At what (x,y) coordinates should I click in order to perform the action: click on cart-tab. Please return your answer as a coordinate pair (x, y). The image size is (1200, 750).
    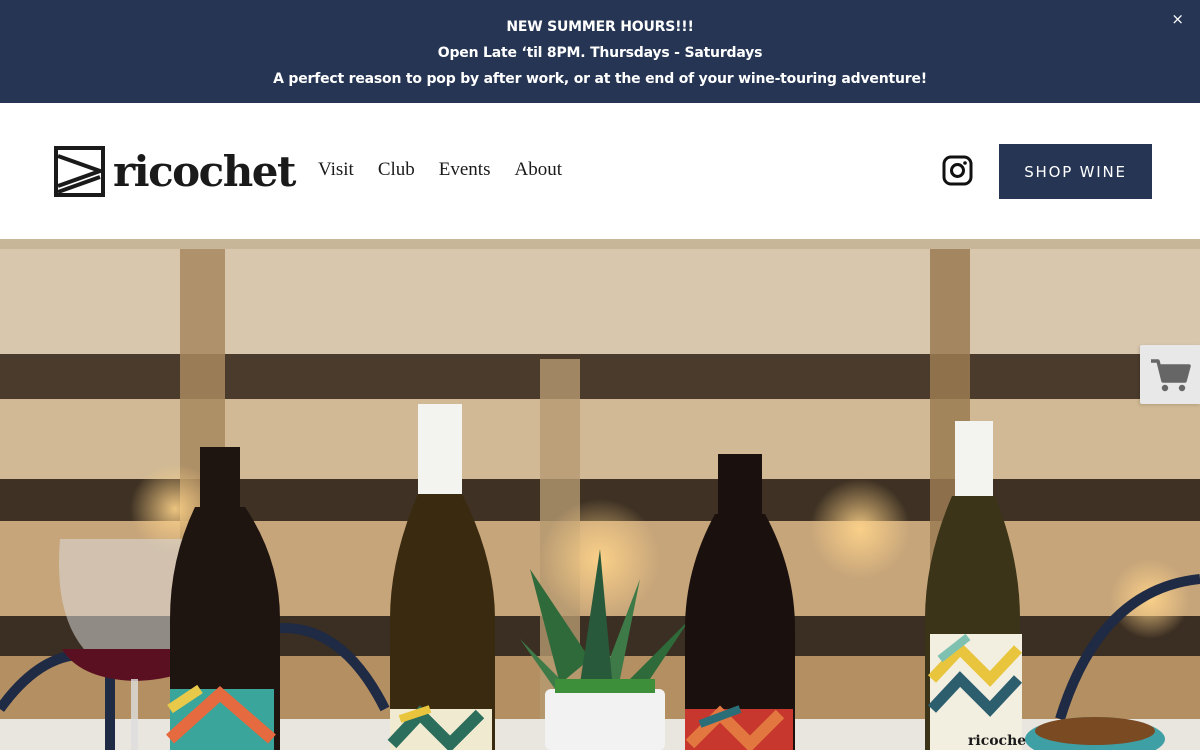
    Looking at the image, I should click on (1170, 374).